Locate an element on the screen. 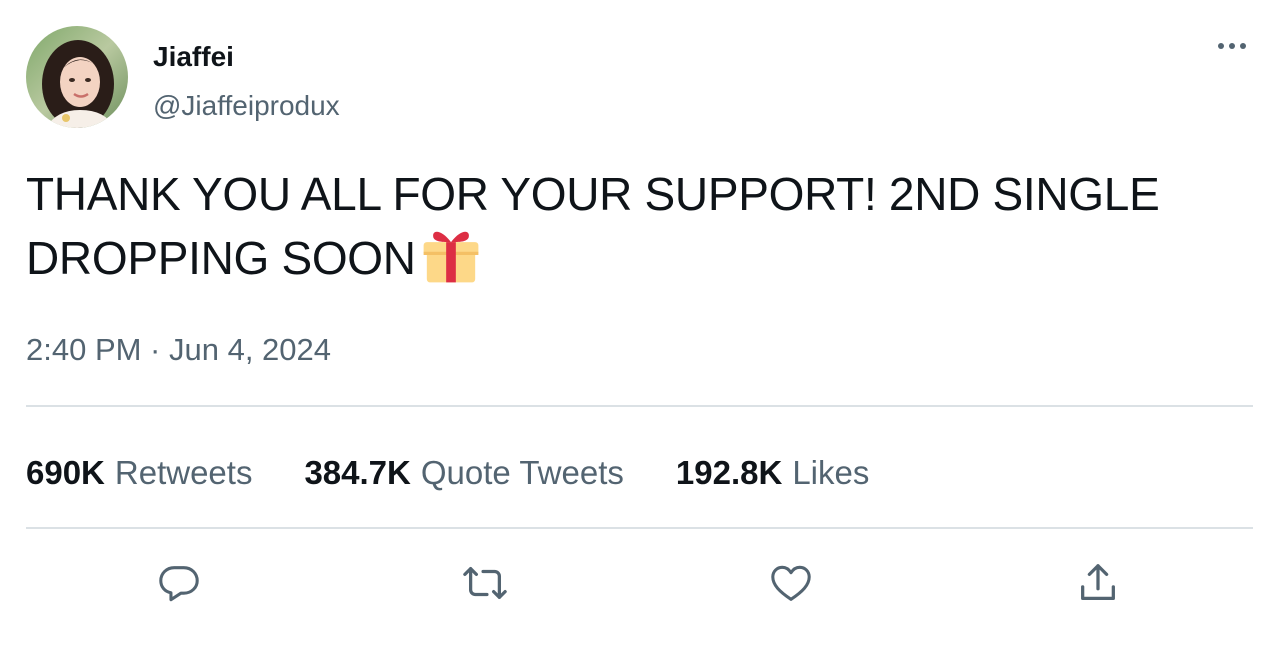 This screenshot has width=1280, height=660. share-icon is located at coordinates (1098, 582).